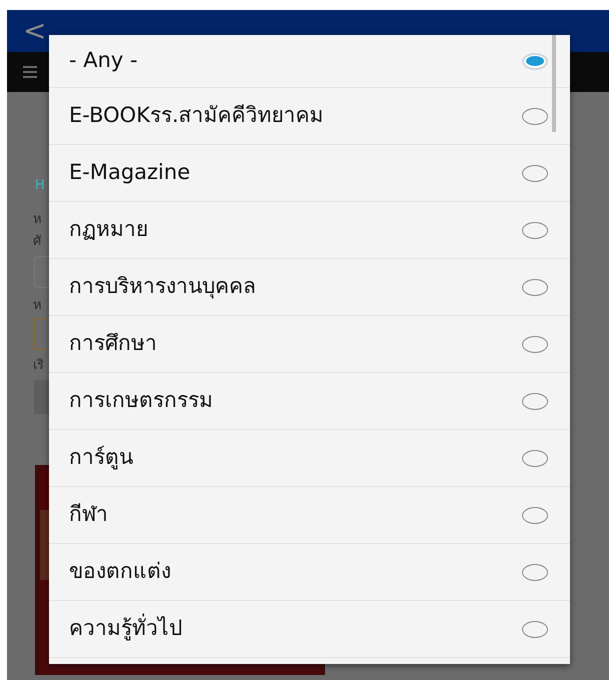 The height and width of the screenshot is (680, 609). Describe the element at coordinates (309, 230) in the screenshot. I see `option-item: กฏหมาย` at that location.